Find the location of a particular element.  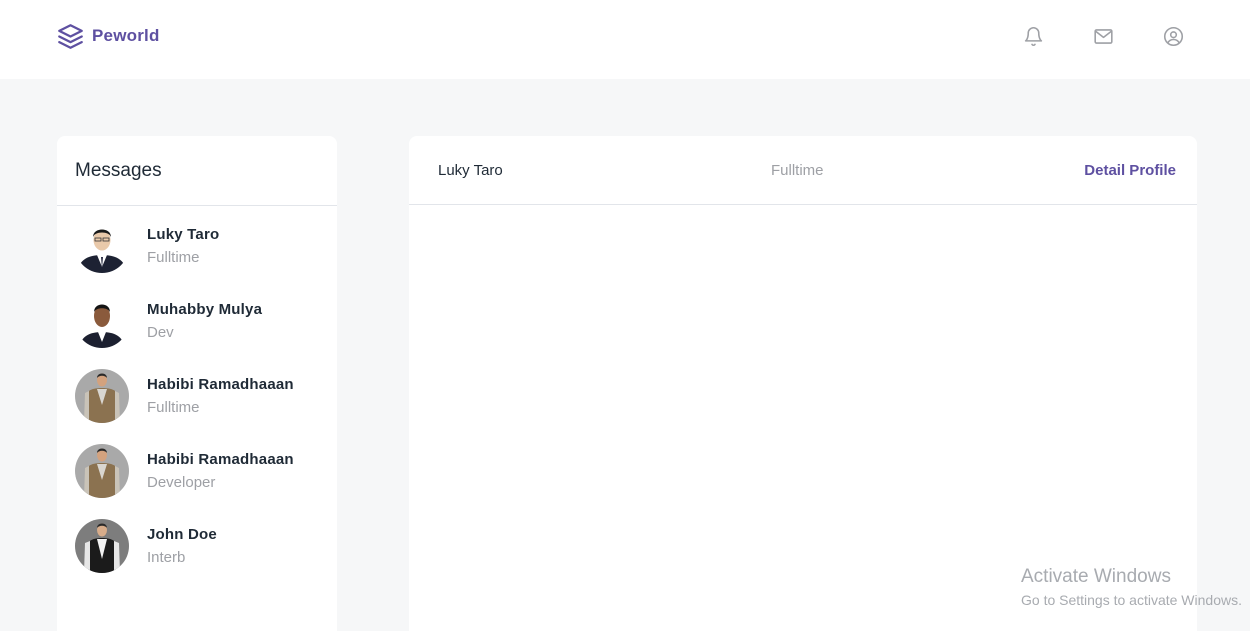

contact-name: John Doe is located at coordinates (182, 534).